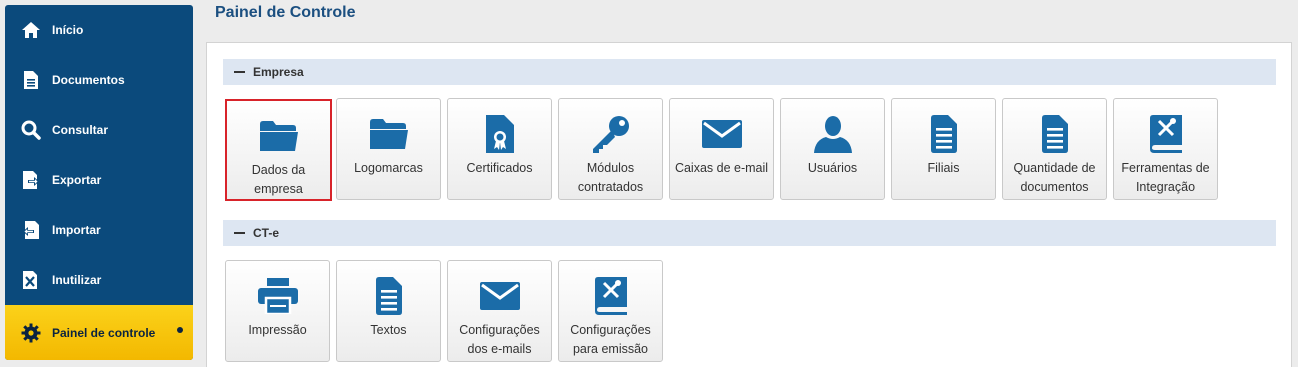 The height and width of the screenshot is (367, 1298). I want to click on search-icon, so click(31, 130).